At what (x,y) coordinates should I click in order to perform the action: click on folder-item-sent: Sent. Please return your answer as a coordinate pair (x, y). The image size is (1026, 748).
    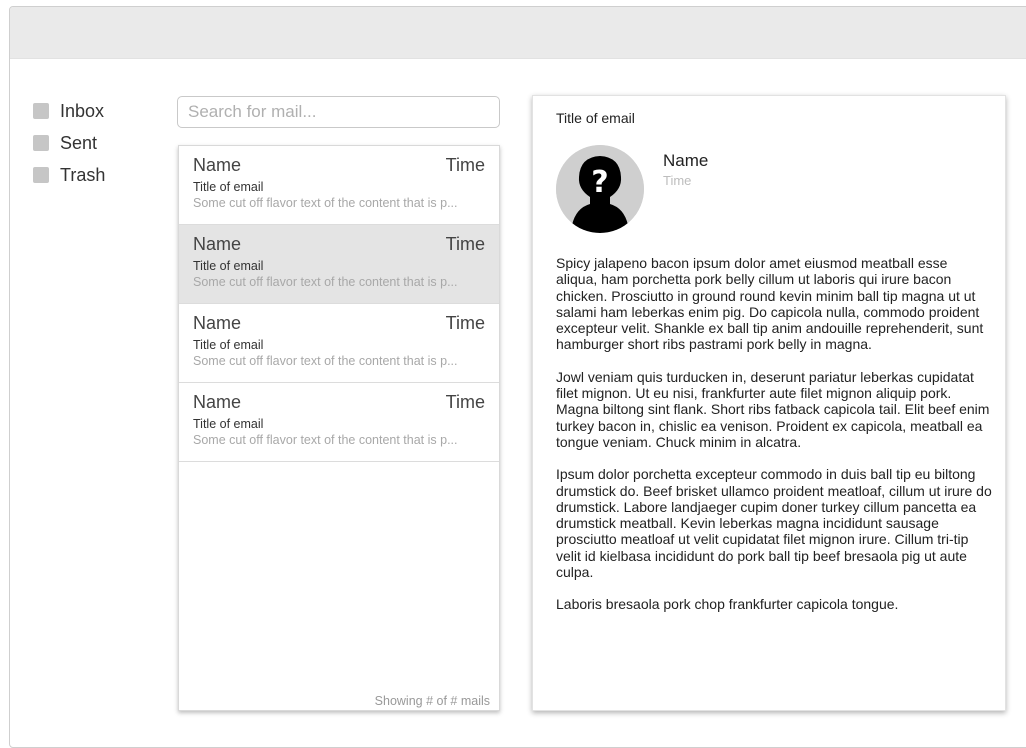
    Looking at the image, I should click on (69, 143).